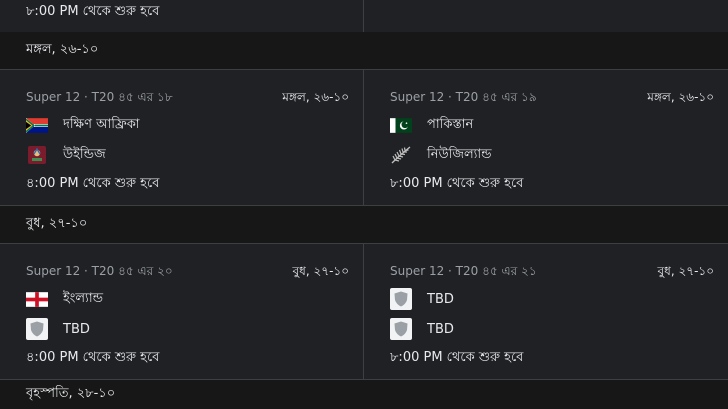 The width and height of the screenshot is (728, 409). What do you see at coordinates (463, 97) in the screenshot?
I see `match-meta: Super 12 · T20 ৪৫ এর ১৯` at bounding box center [463, 97].